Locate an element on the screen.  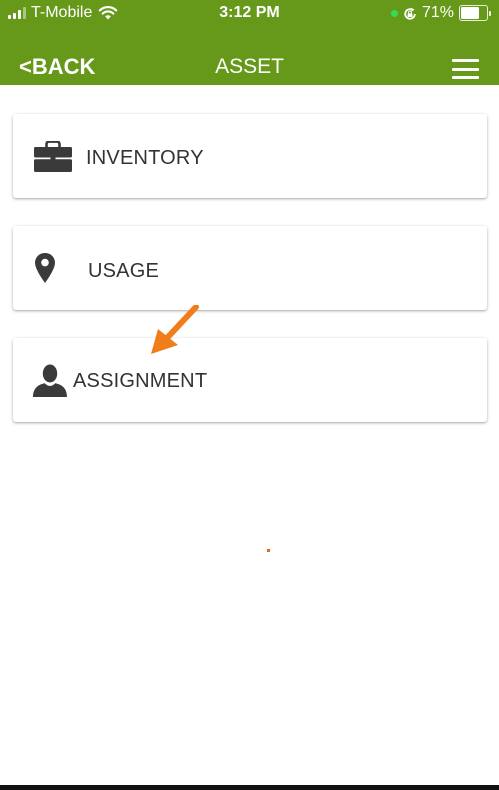
status-right: 71% is located at coordinates (440, 13).